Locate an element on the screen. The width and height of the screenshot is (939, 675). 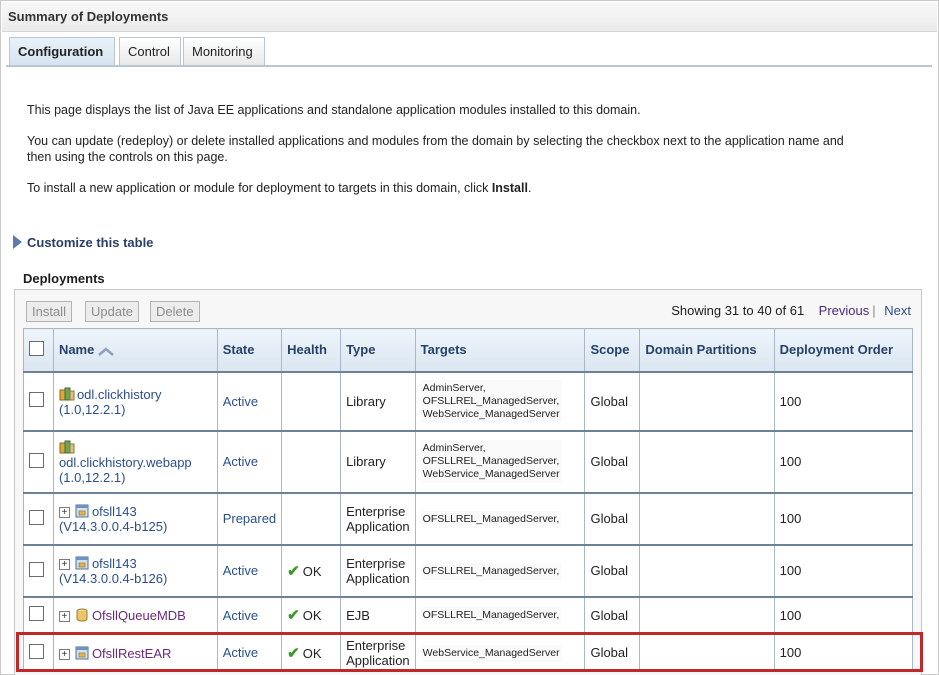
deployment-version: (V14.3.0.0.4-b126) is located at coordinates (113, 578).